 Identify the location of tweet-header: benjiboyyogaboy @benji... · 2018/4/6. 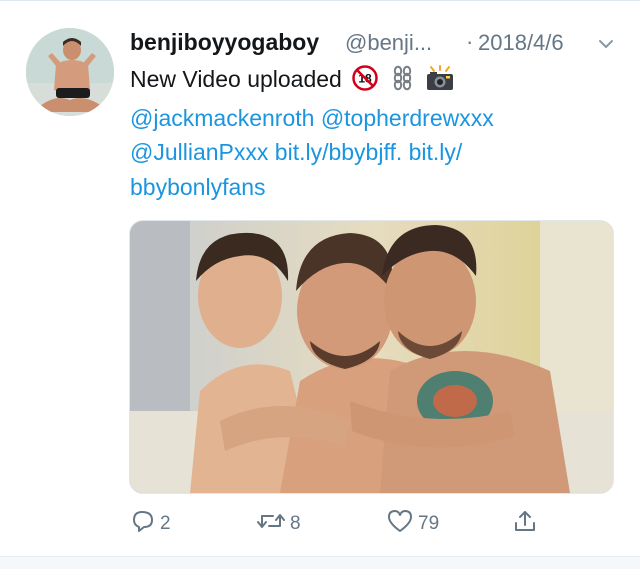
(375, 43).